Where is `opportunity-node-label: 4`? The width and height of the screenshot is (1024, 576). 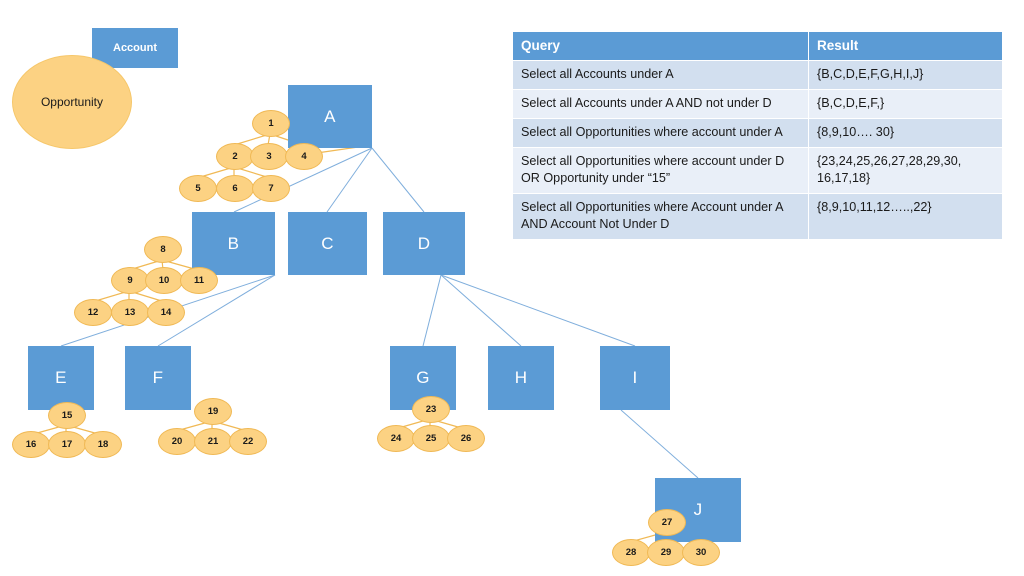 opportunity-node-label: 4 is located at coordinates (304, 156).